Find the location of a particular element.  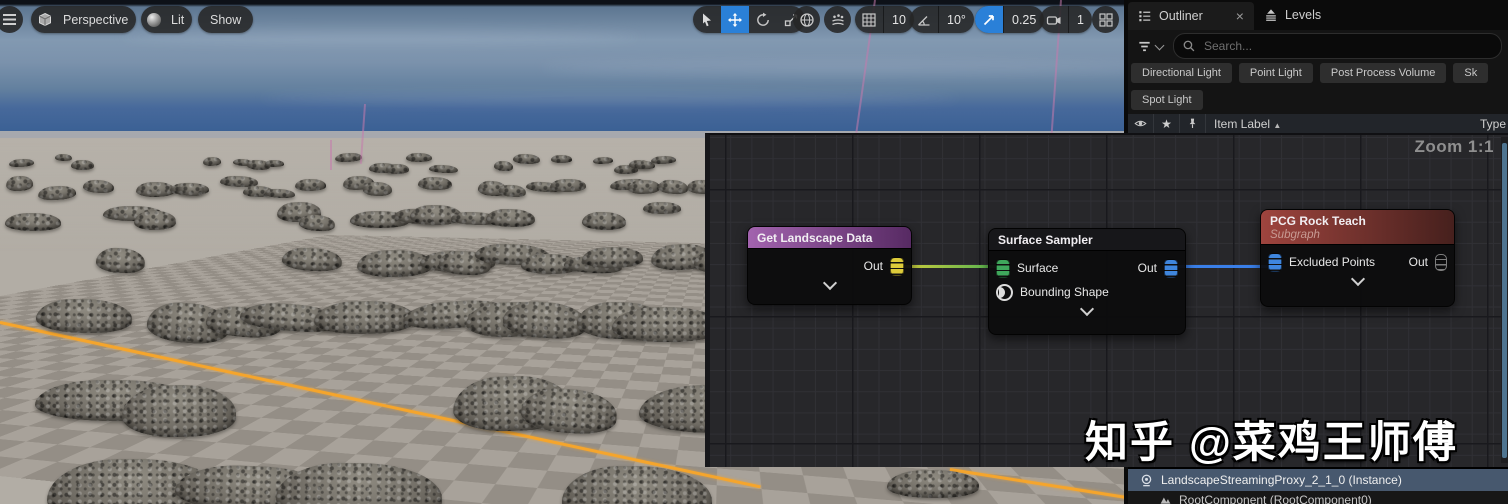

grid-snap-icon is located at coordinates (869, 19).